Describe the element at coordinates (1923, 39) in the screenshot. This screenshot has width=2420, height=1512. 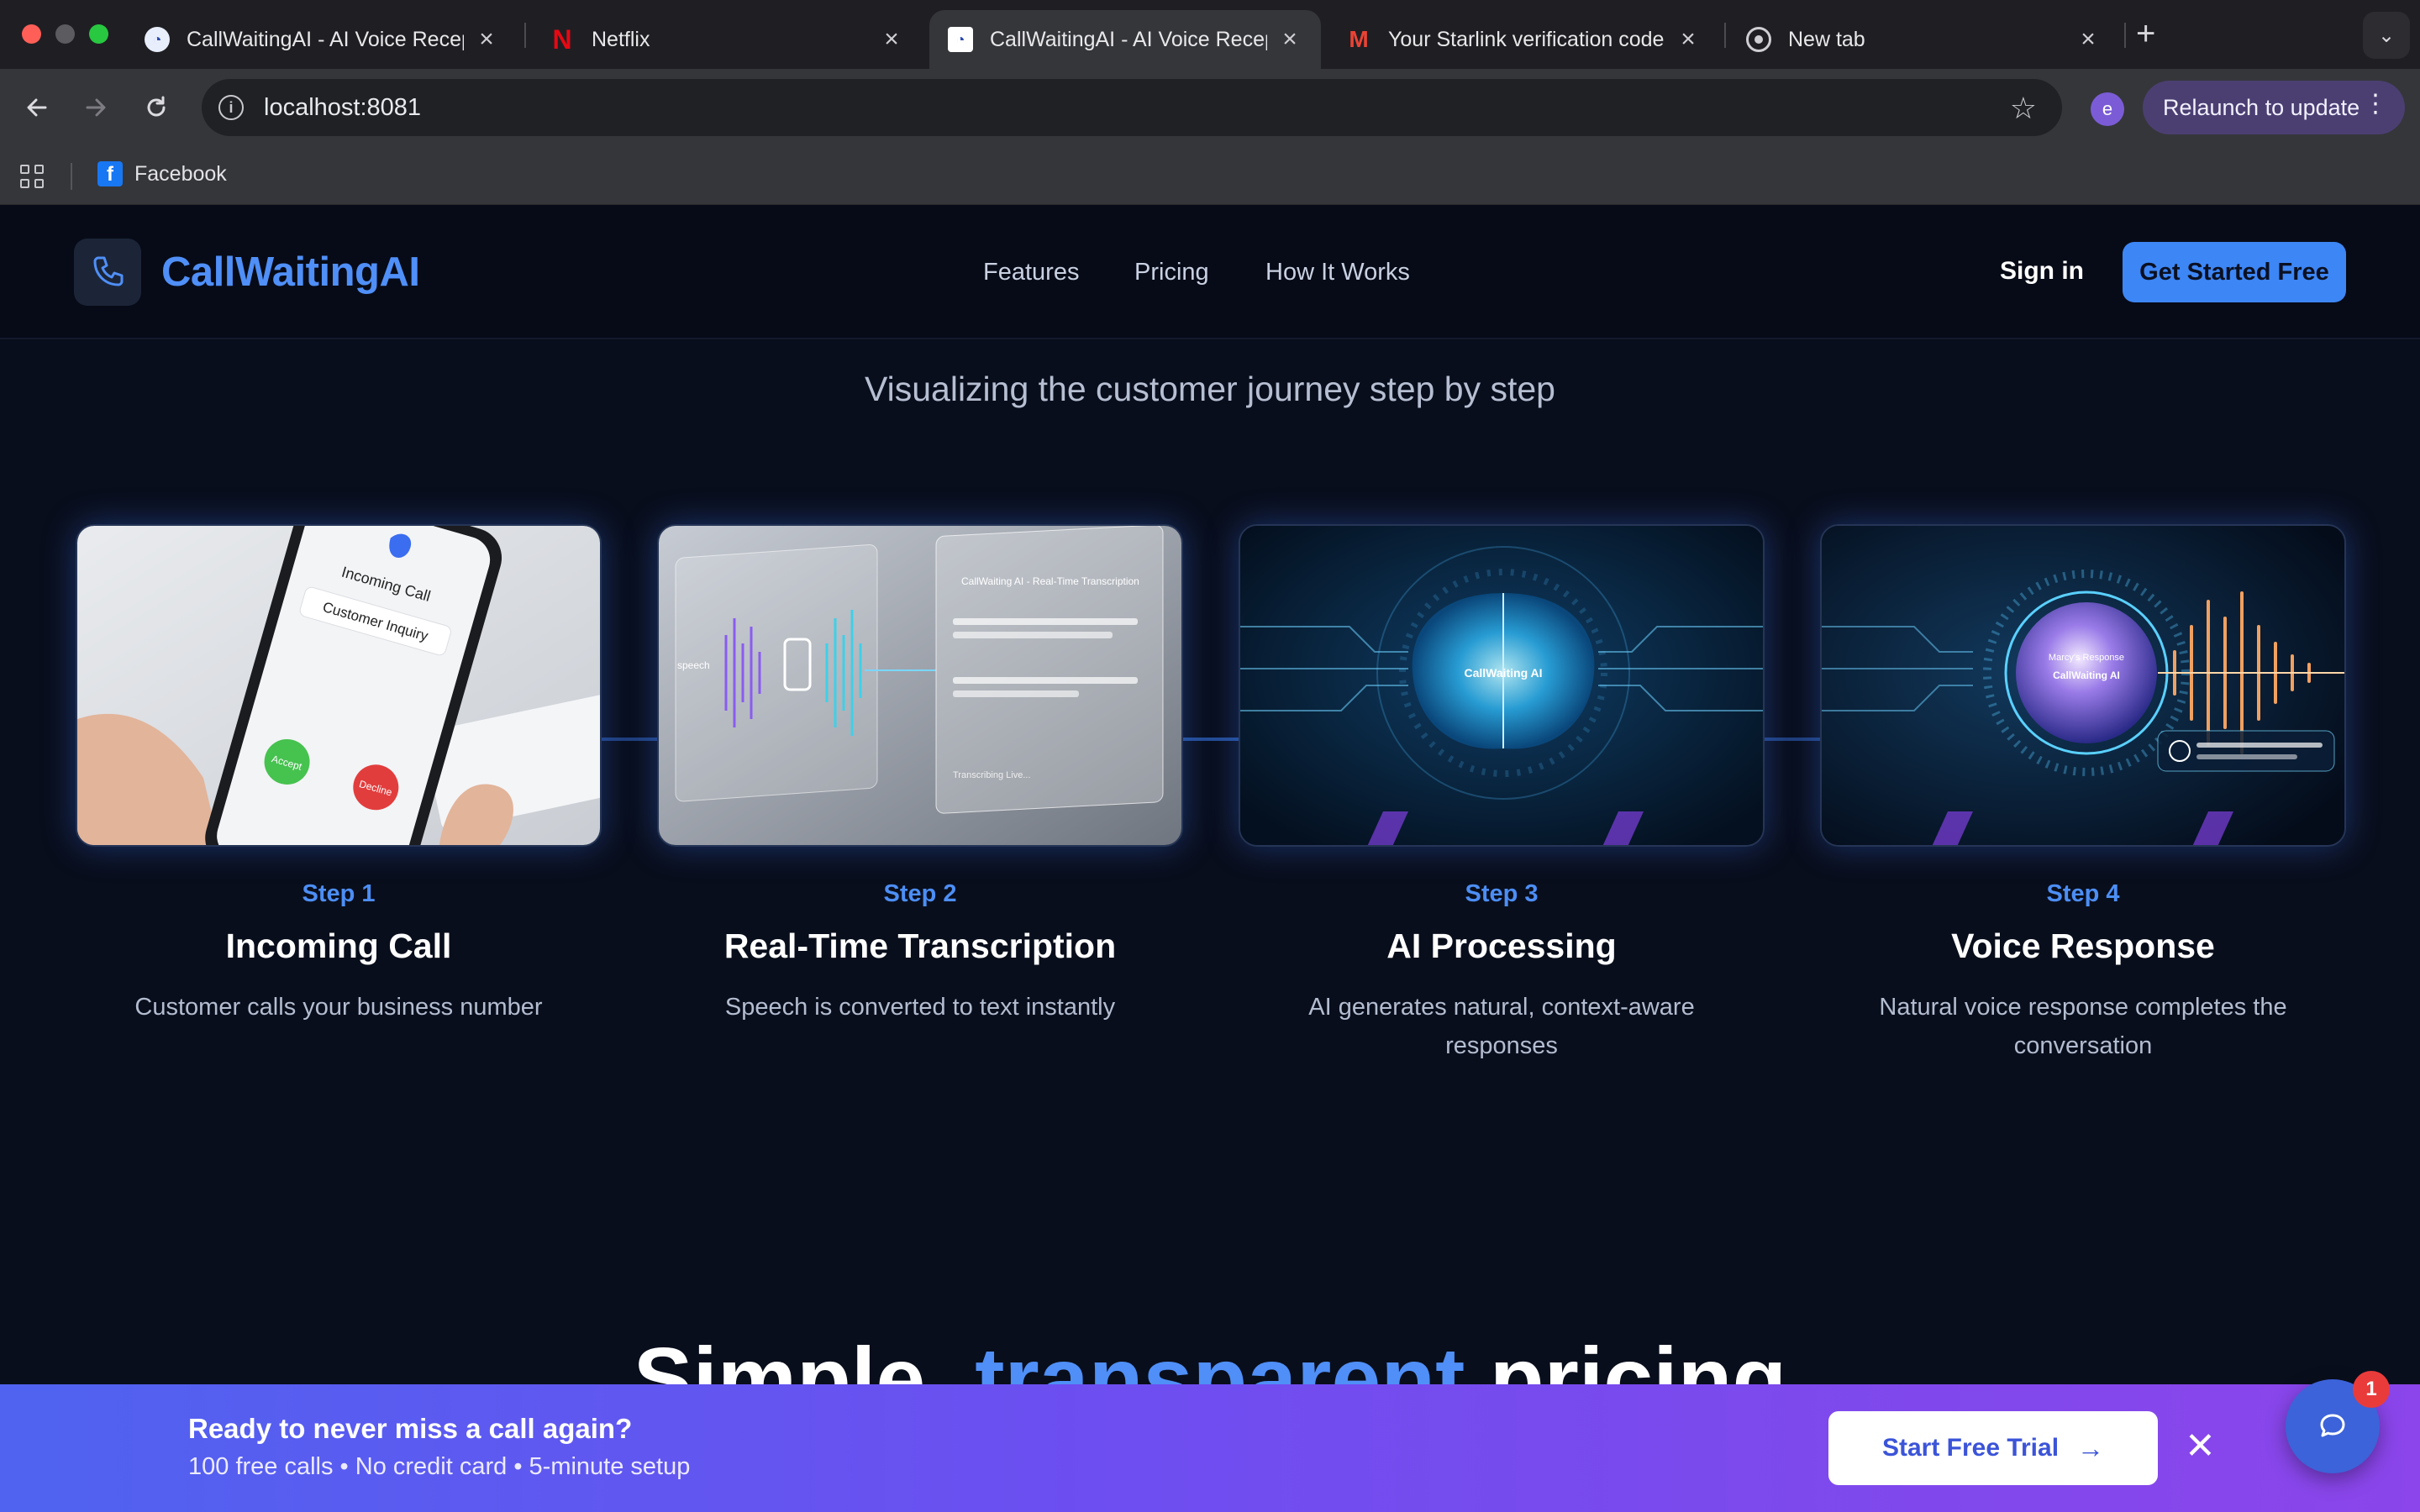
I see `browser-tab: New tab ×` at that location.